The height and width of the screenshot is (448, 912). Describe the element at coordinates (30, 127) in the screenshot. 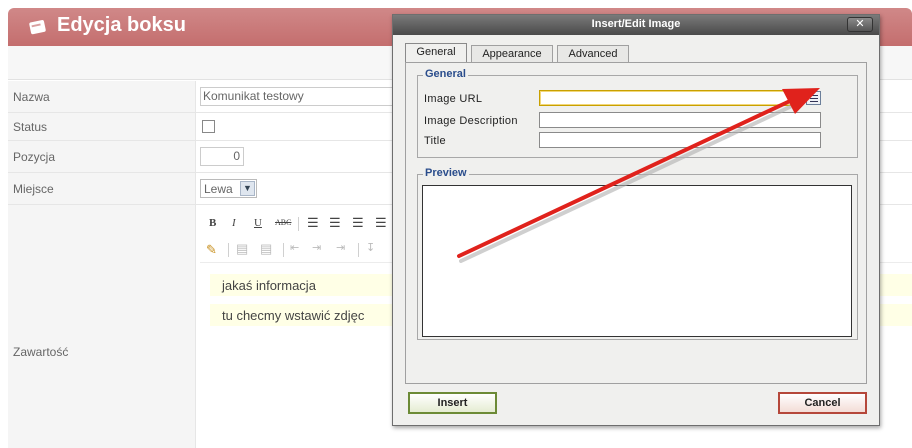

I see `status-label: Status` at that location.